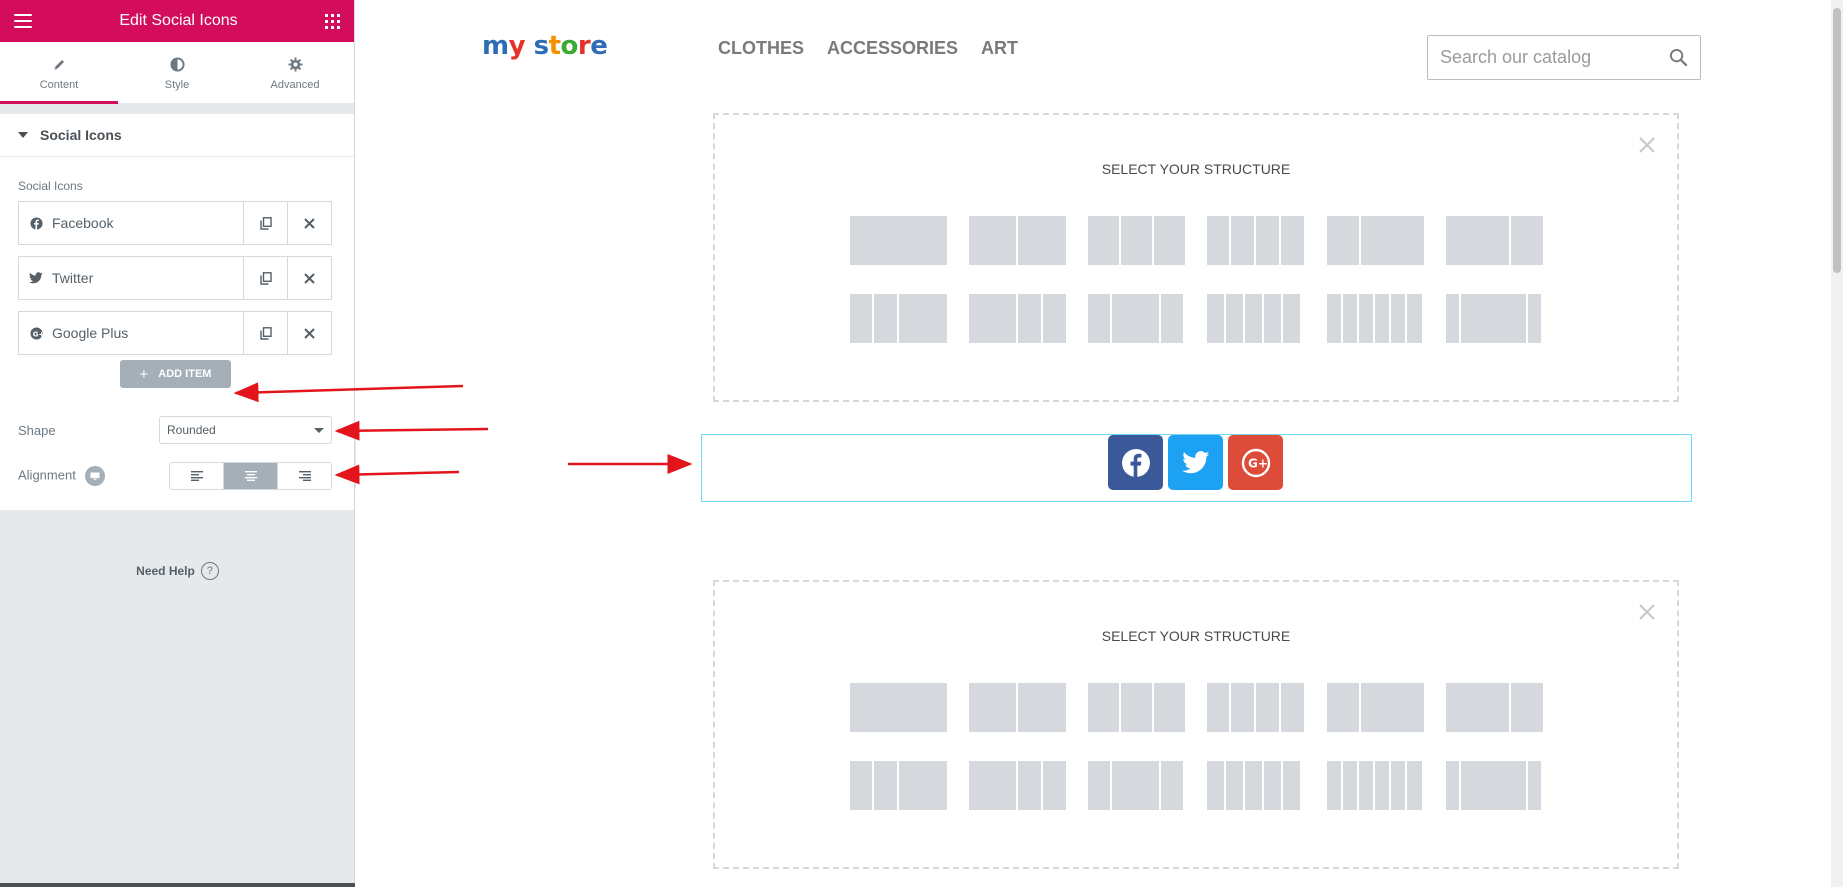  Describe the element at coordinates (131, 223) in the screenshot. I see `repeater-item-title: Facebook` at that location.